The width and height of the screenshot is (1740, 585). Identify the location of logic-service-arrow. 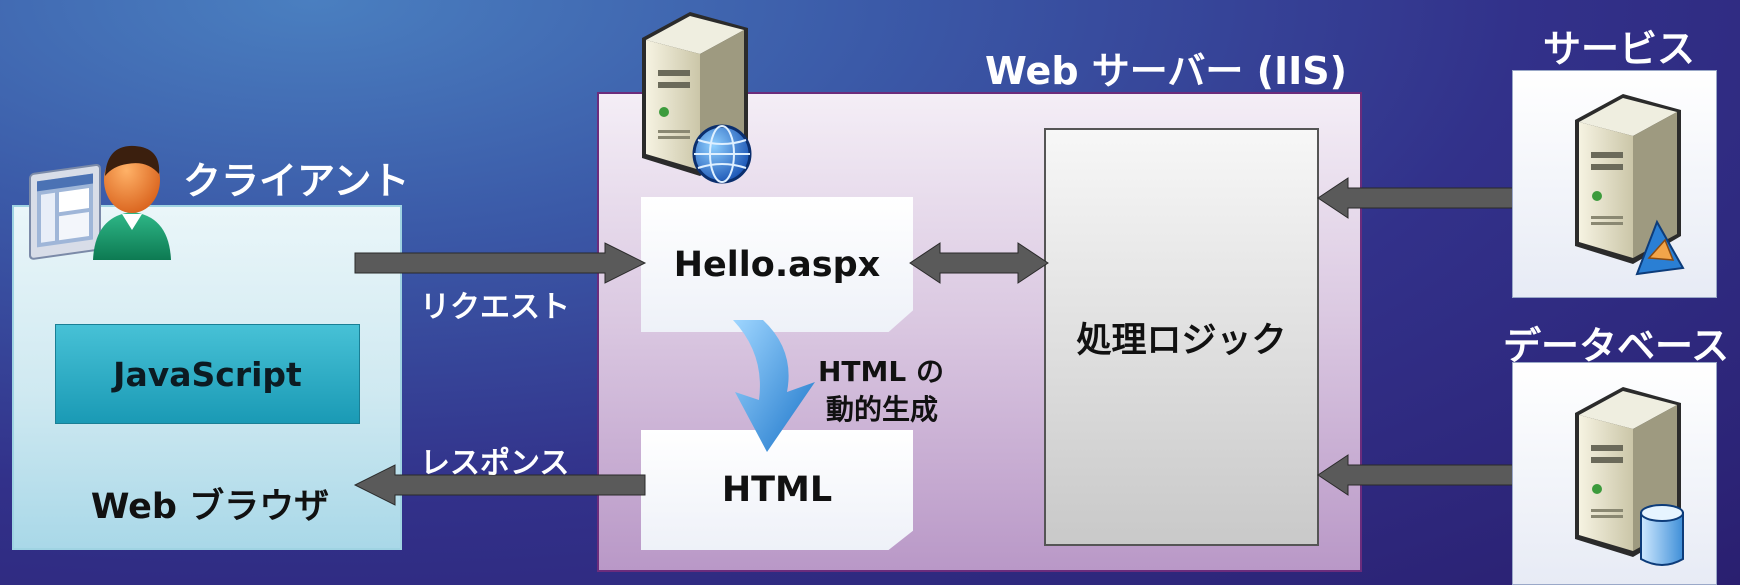
(1430, 198).